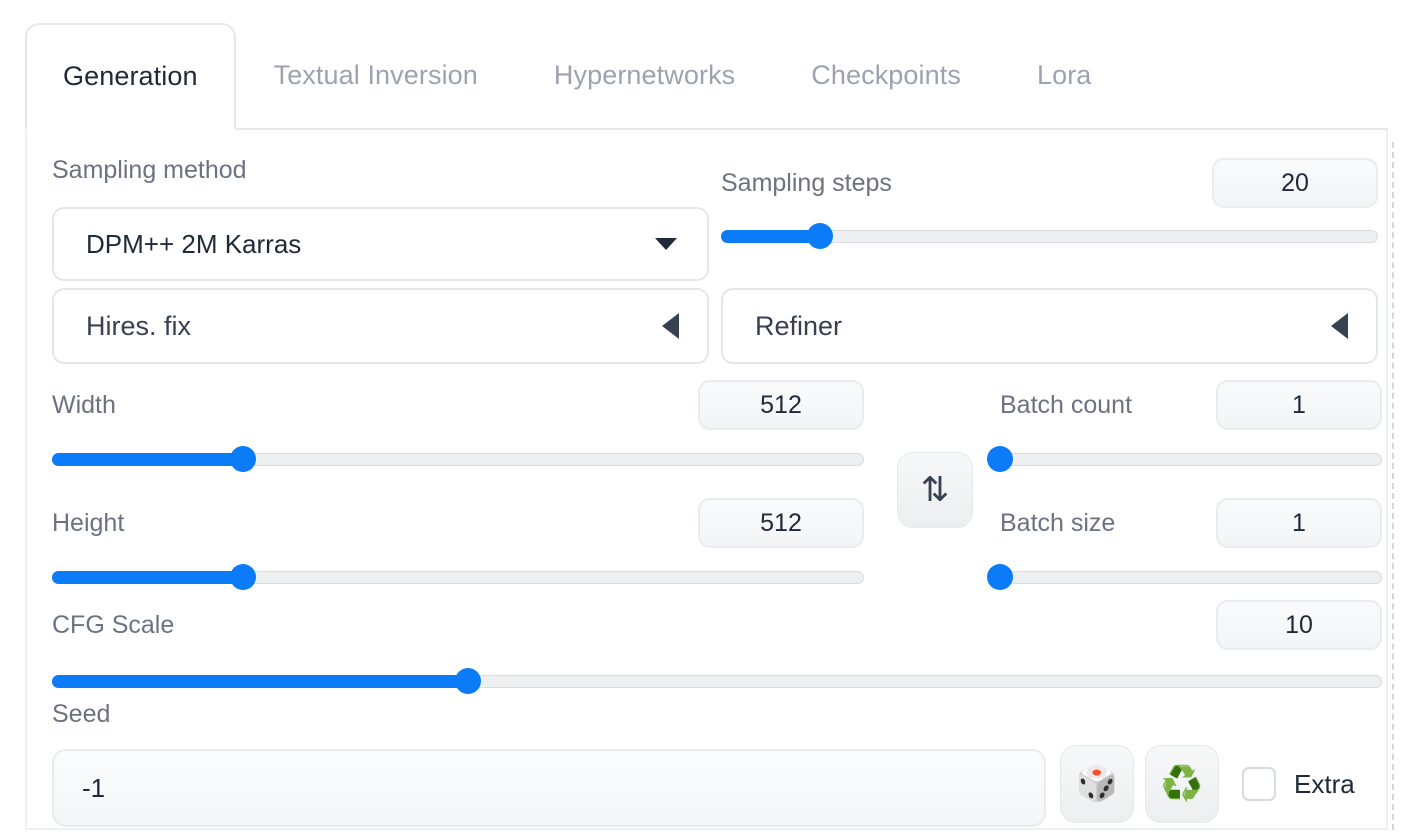 Image resolution: width=1412 pixels, height=838 pixels. I want to click on tab-checkpoints-label: Checkpoints, so click(886, 75).